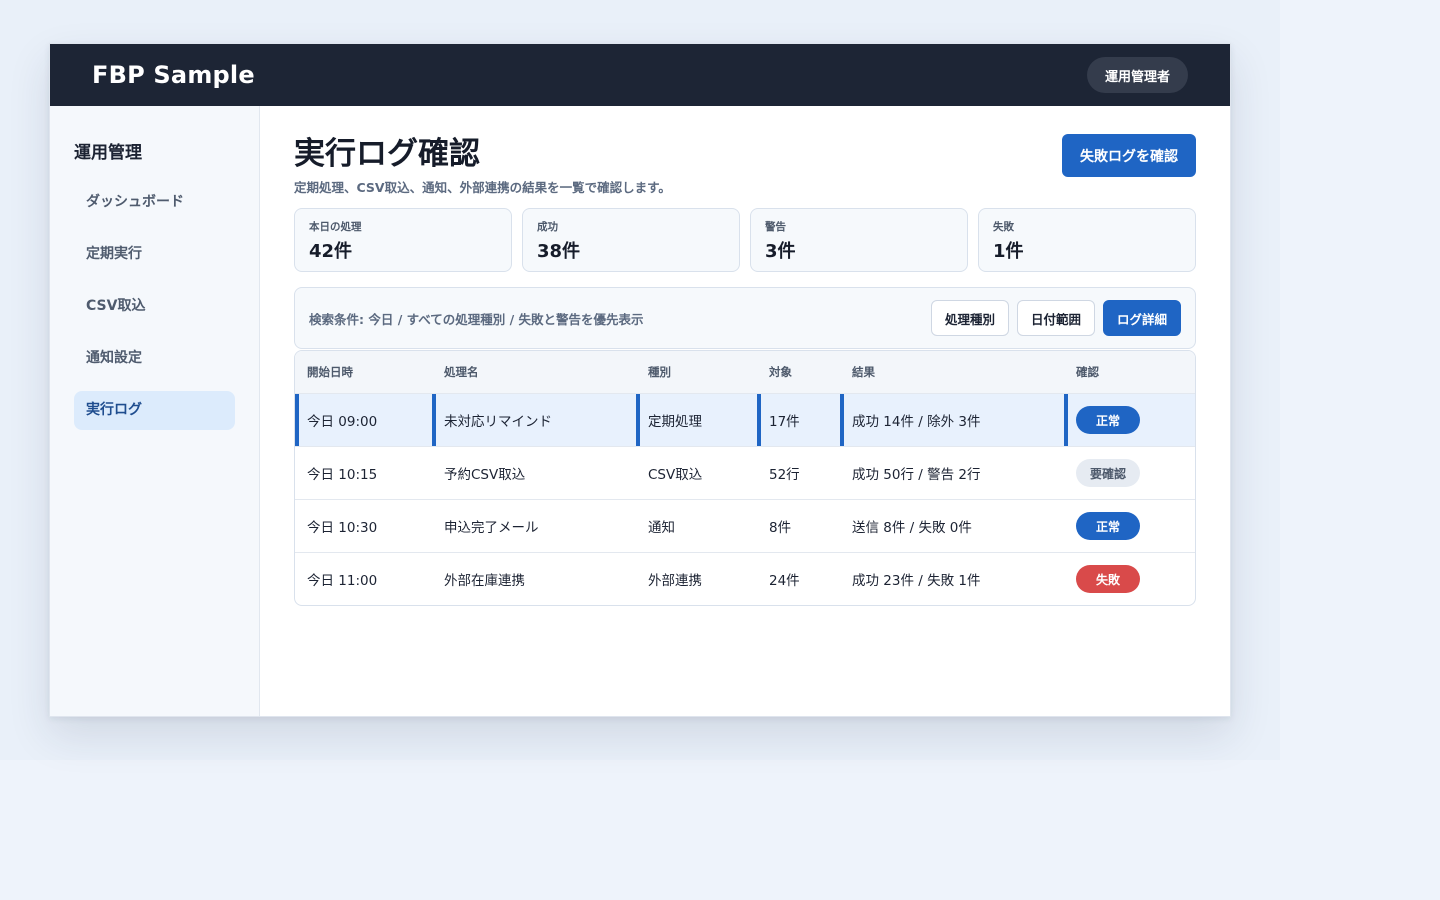 This screenshot has height=900, width=1440. I want to click on sidebar-item-scheduled: 定期実行, so click(154, 254).